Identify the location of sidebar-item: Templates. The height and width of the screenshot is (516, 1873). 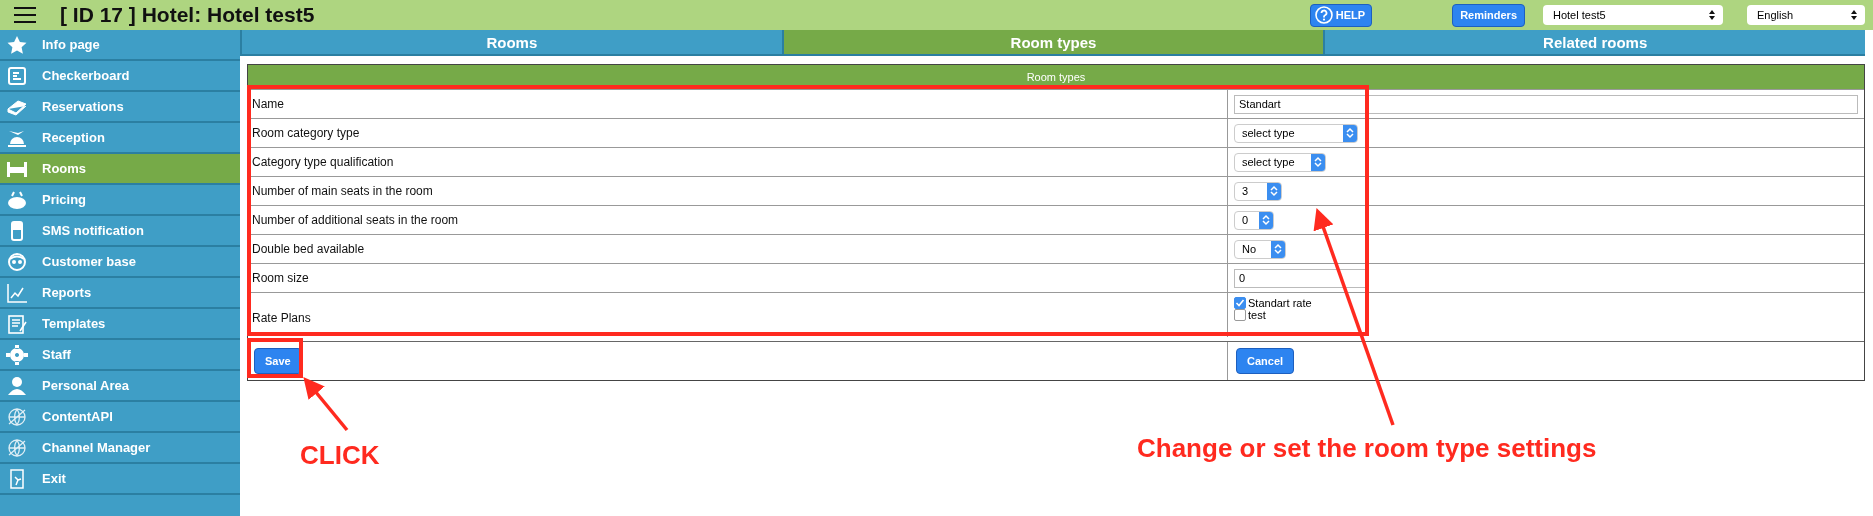
(120, 324).